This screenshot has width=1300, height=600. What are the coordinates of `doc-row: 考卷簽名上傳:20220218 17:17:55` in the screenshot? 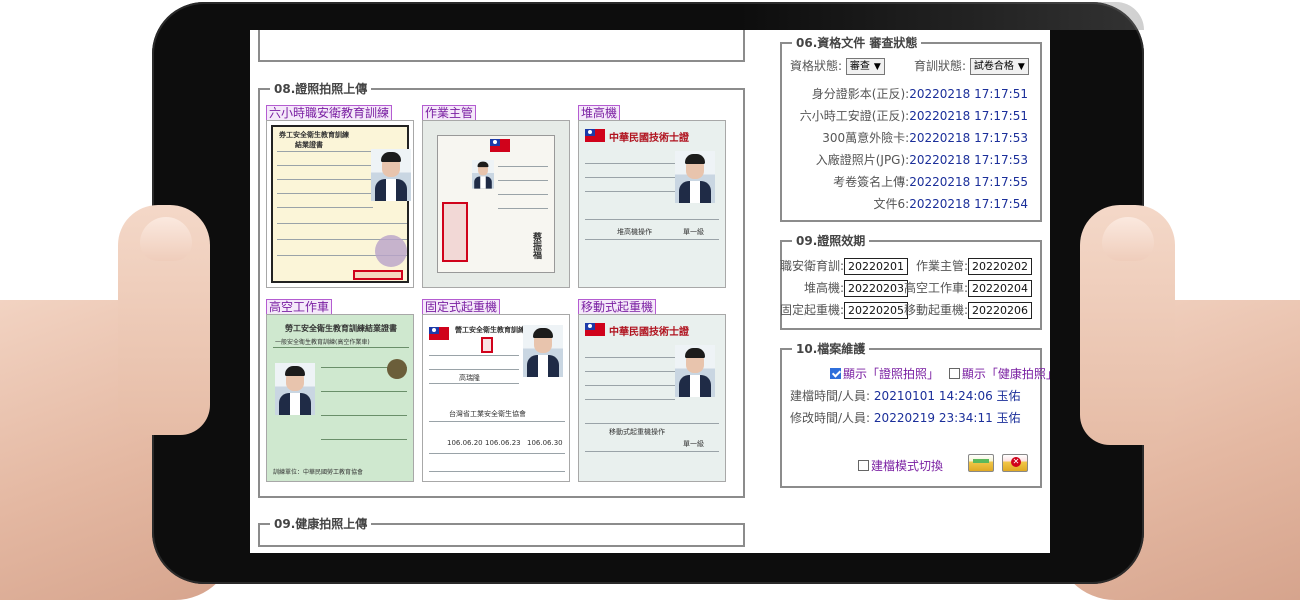 It's located at (930, 182).